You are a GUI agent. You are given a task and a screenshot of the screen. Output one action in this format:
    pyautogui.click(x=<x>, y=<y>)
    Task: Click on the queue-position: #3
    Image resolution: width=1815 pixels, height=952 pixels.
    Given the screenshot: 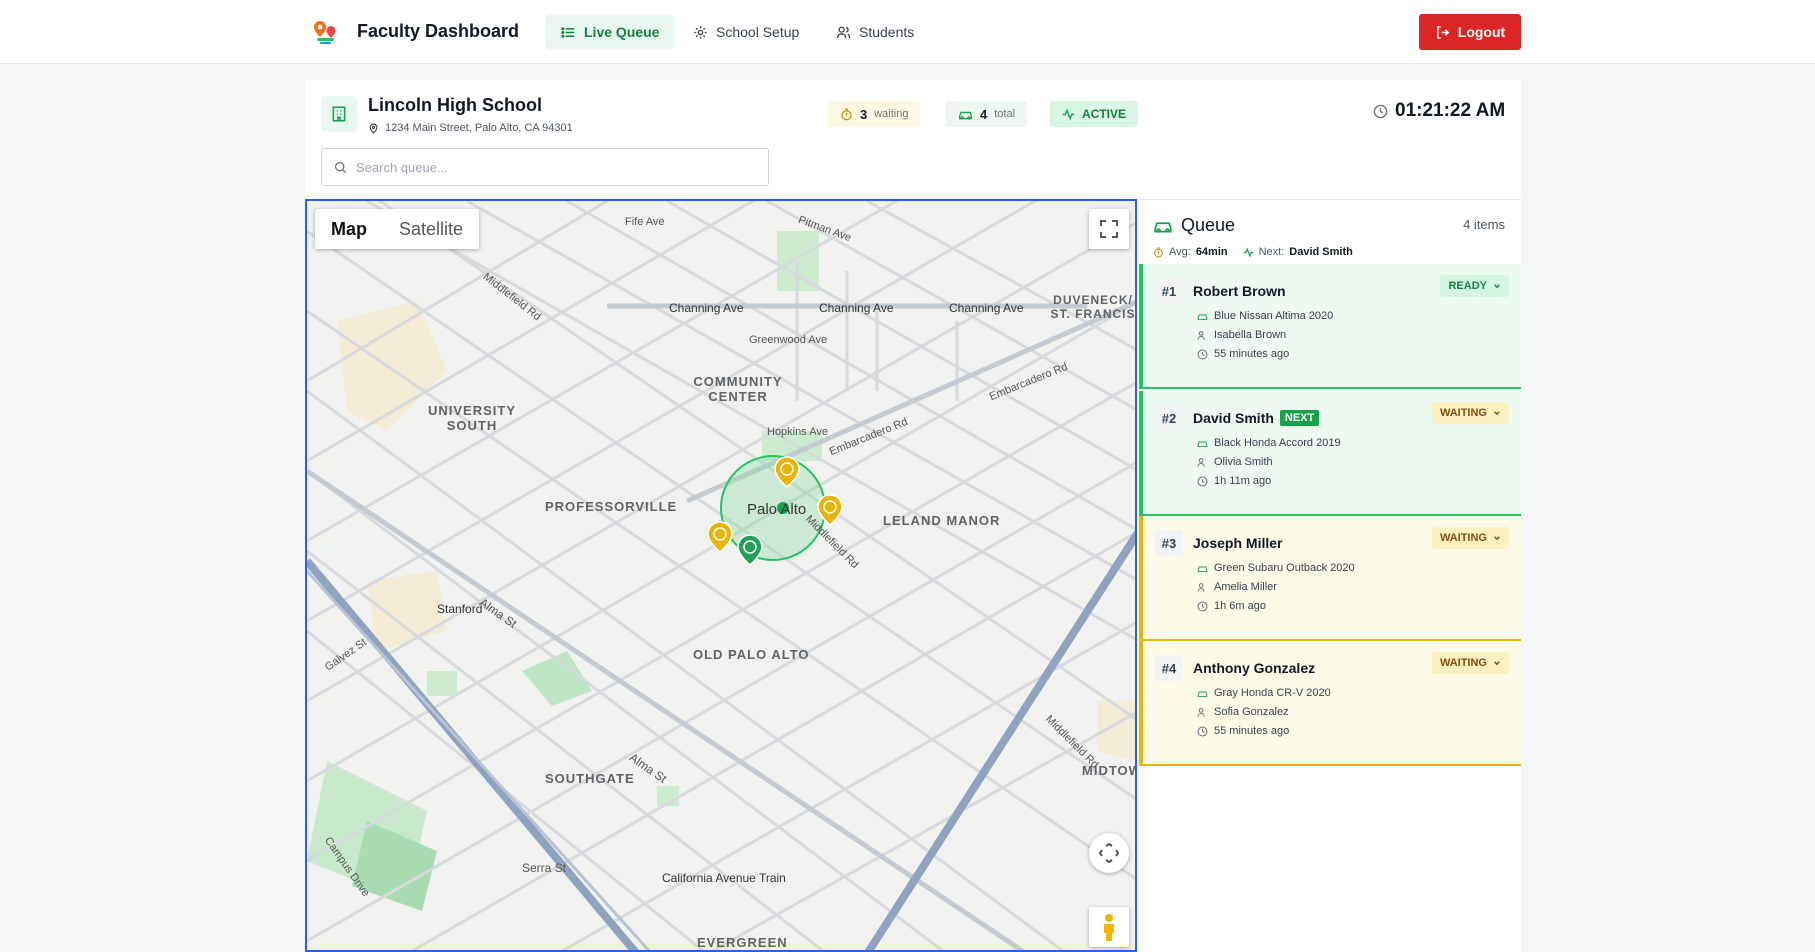 What is the action you would take?
    pyautogui.click(x=1169, y=543)
    